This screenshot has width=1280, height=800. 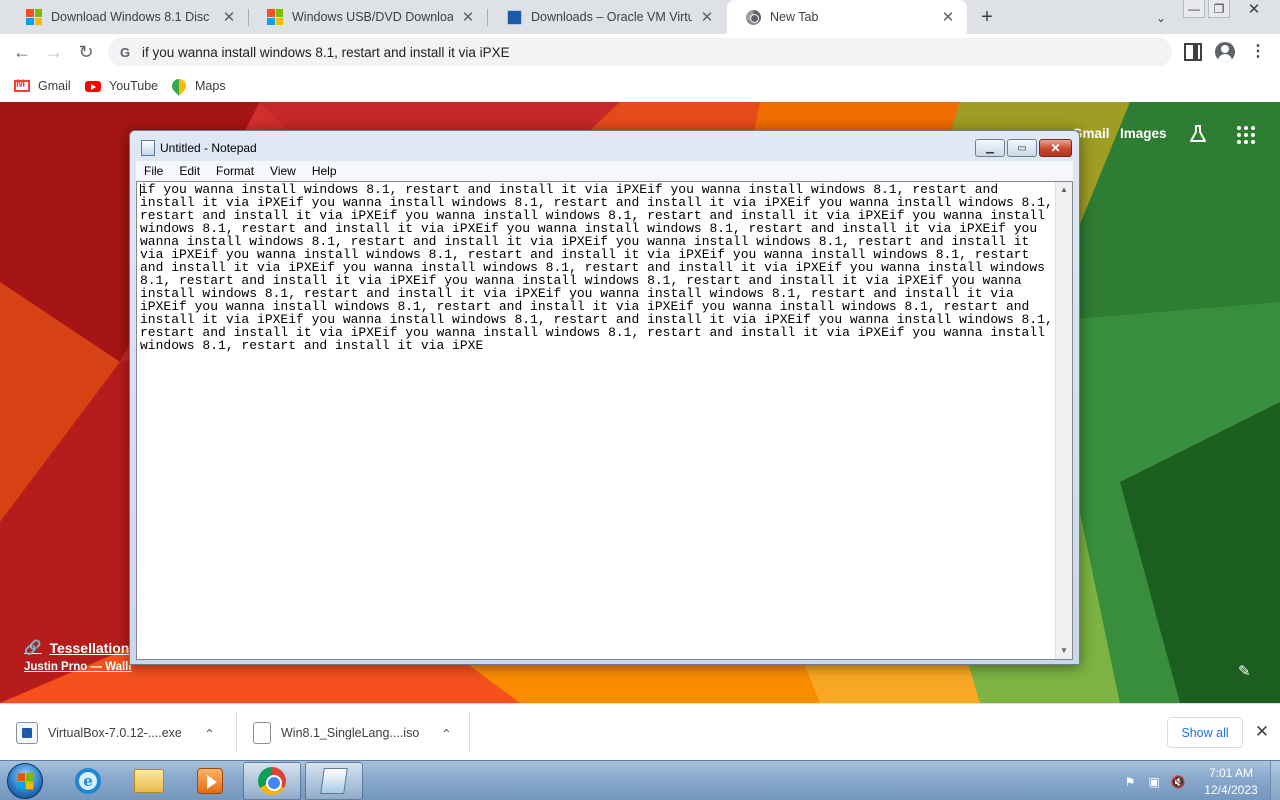 I want to click on taskbar-windows-explorer, so click(x=149, y=781).